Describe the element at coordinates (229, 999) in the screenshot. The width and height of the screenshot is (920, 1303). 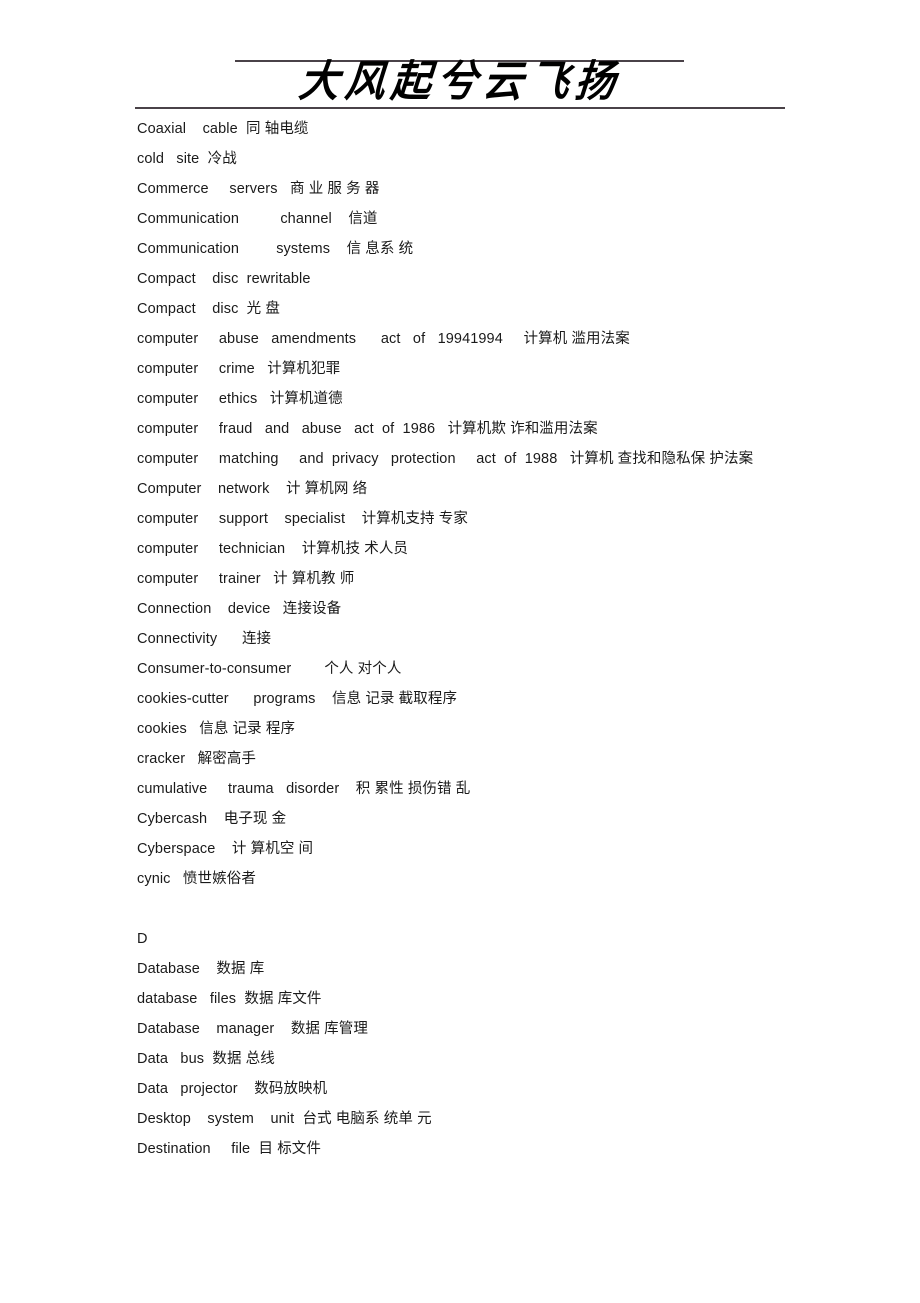
I see `glossary-entry: database files 数据 库文件` at that location.